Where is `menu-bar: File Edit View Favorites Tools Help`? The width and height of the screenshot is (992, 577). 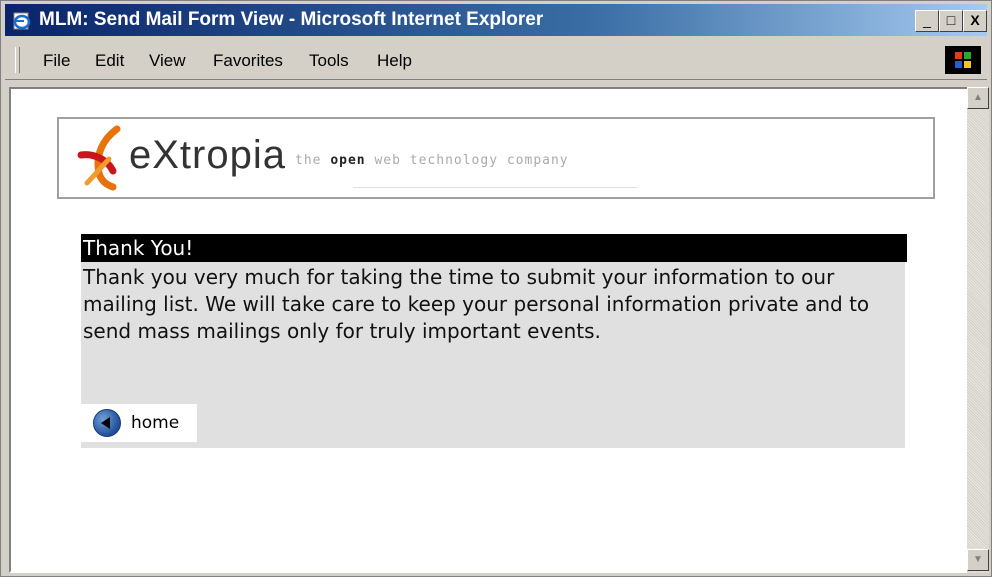 menu-bar: File Edit View Favorites Tools Help is located at coordinates (496, 60).